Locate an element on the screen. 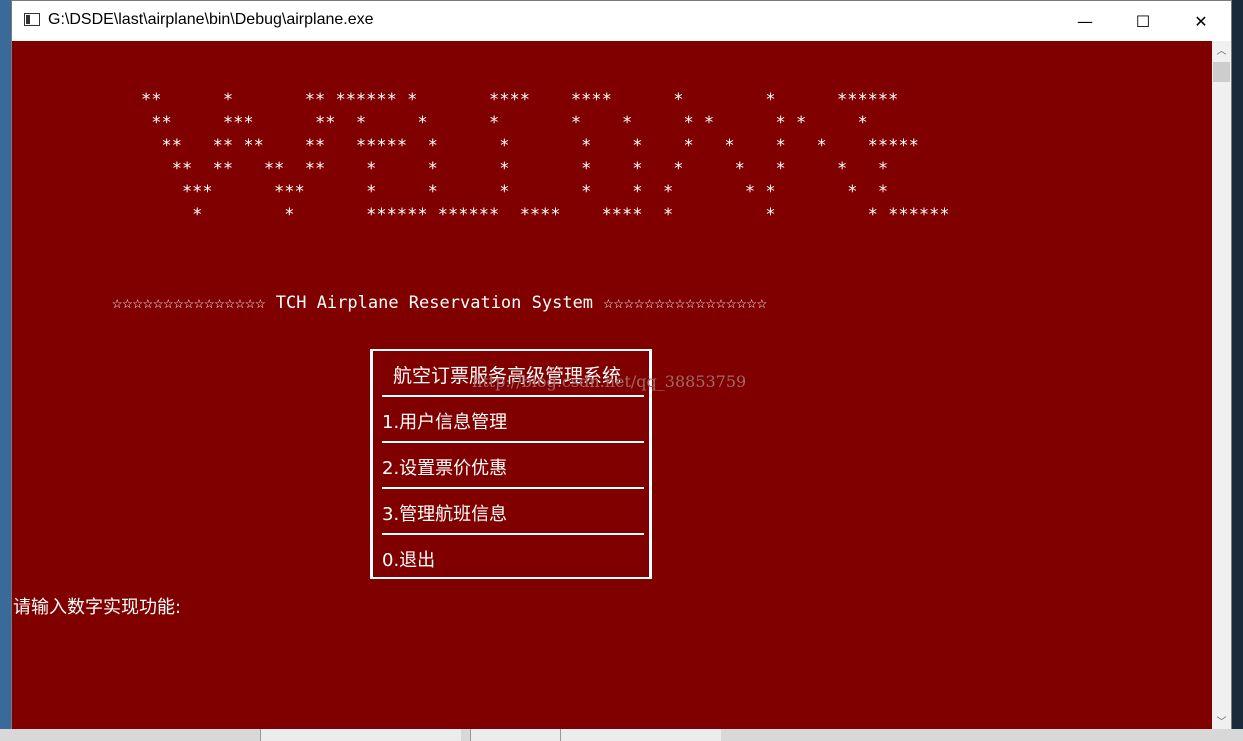 The height and width of the screenshot is (741, 1243). close-button: ✕ is located at coordinates (1201, 21).